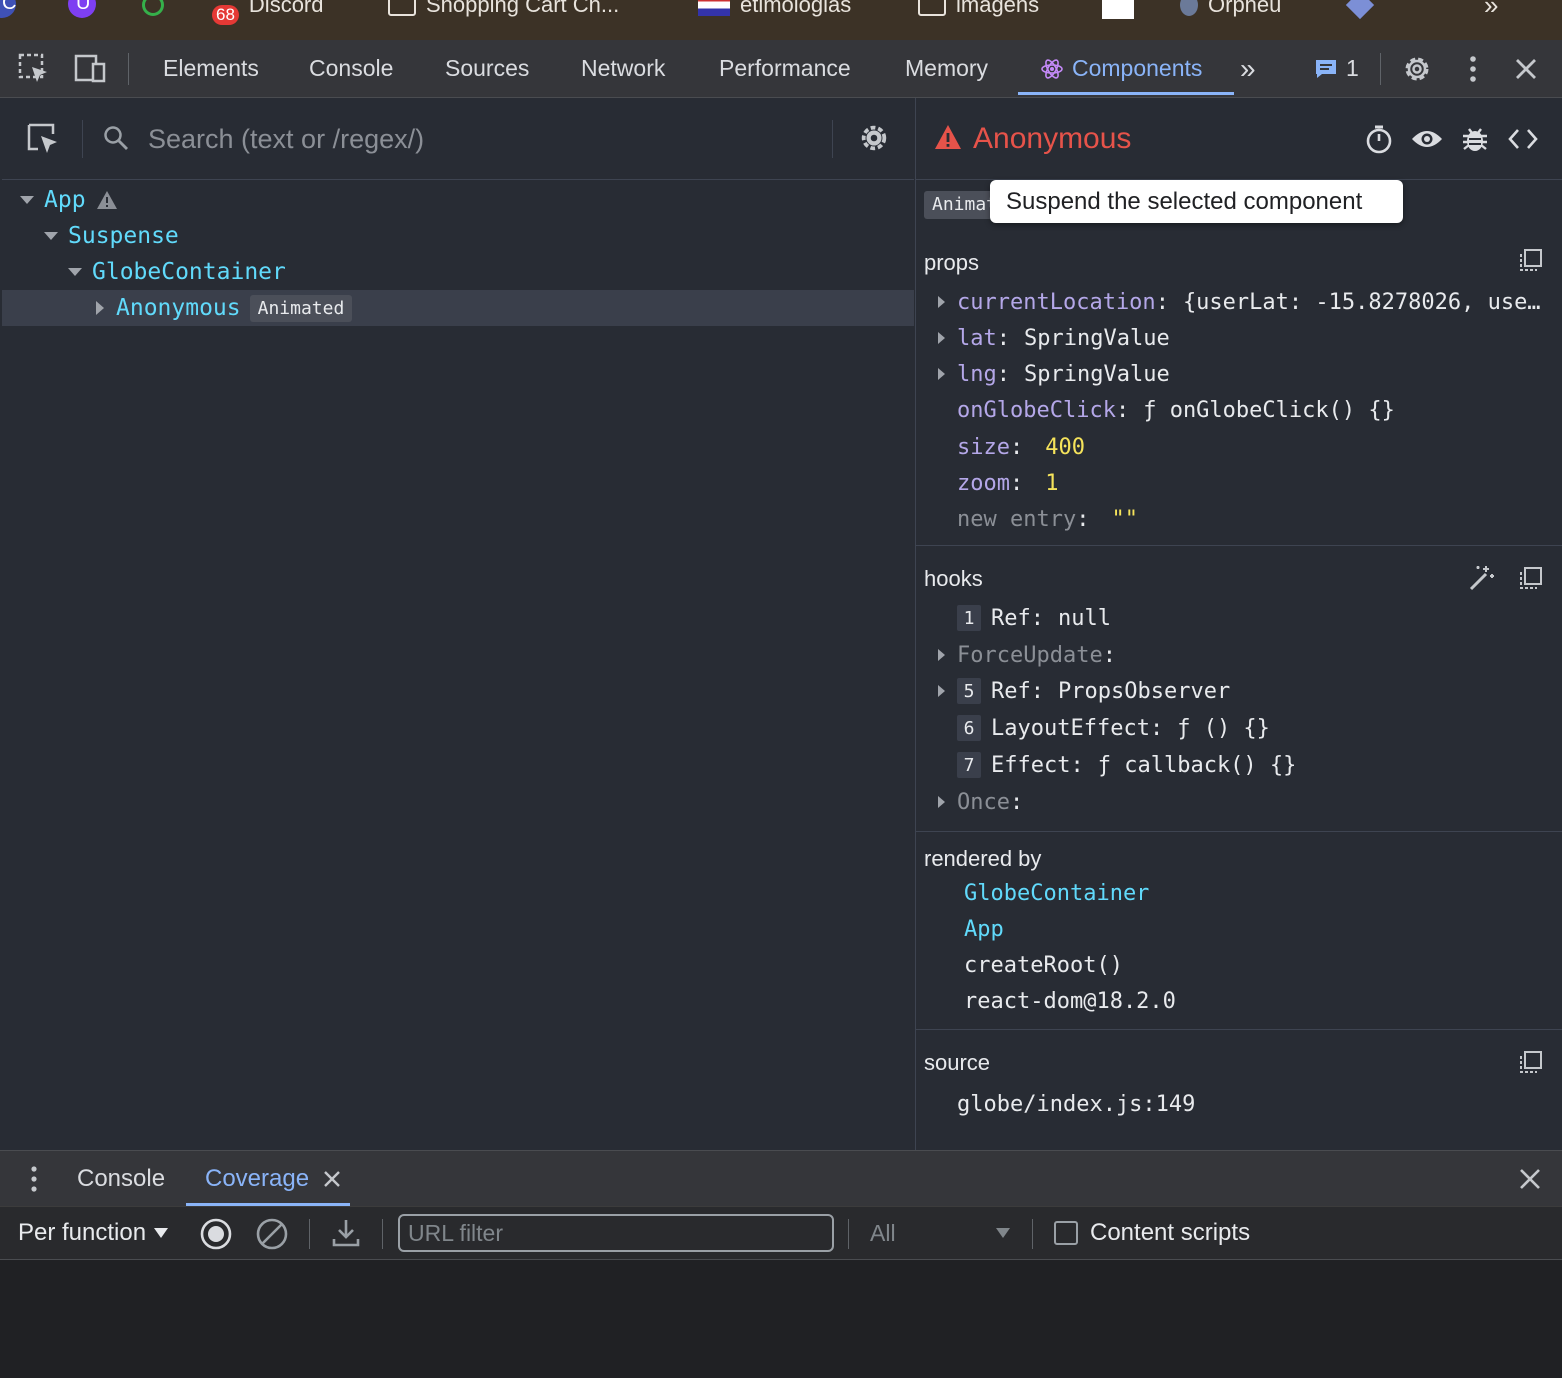  I want to click on copy-source-icon, so click(1531, 1062).